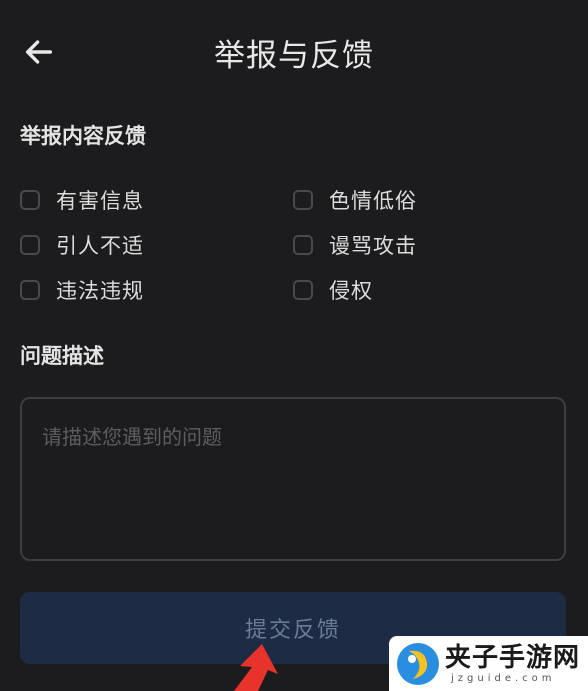 The height and width of the screenshot is (691, 588). Describe the element at coordinates (83, 136) in the screenshot. I see `report-section-title: 举报内容反馈` at that location.